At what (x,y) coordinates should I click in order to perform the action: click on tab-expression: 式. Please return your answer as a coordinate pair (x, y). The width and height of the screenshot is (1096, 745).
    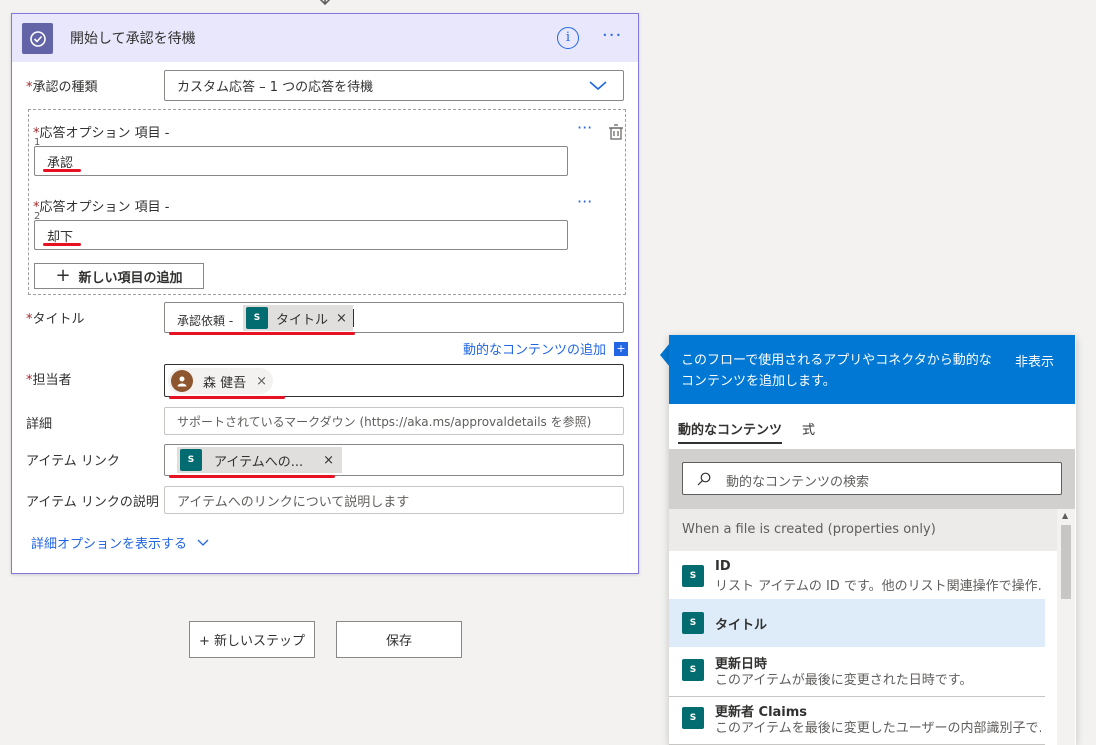
    Looking at the image, I should click on (808, 428).